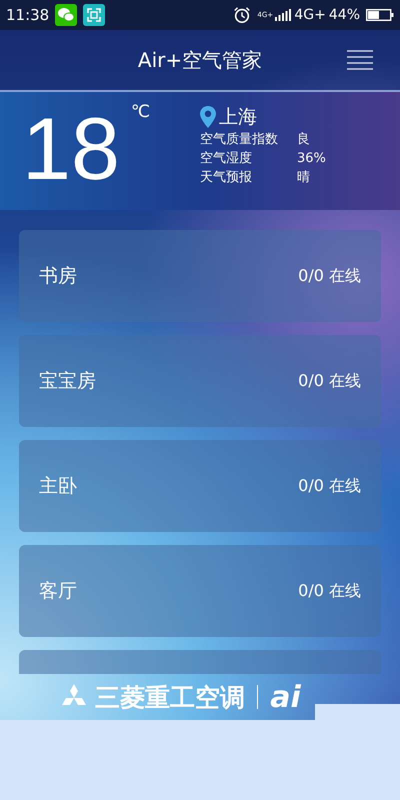 The width and height of the screenshot is (400, 800). What do you see at coordinates (200, 276) in the screenshot?
I see `room-card: 书房 0/0 在线` at bounding box center [200, 276].